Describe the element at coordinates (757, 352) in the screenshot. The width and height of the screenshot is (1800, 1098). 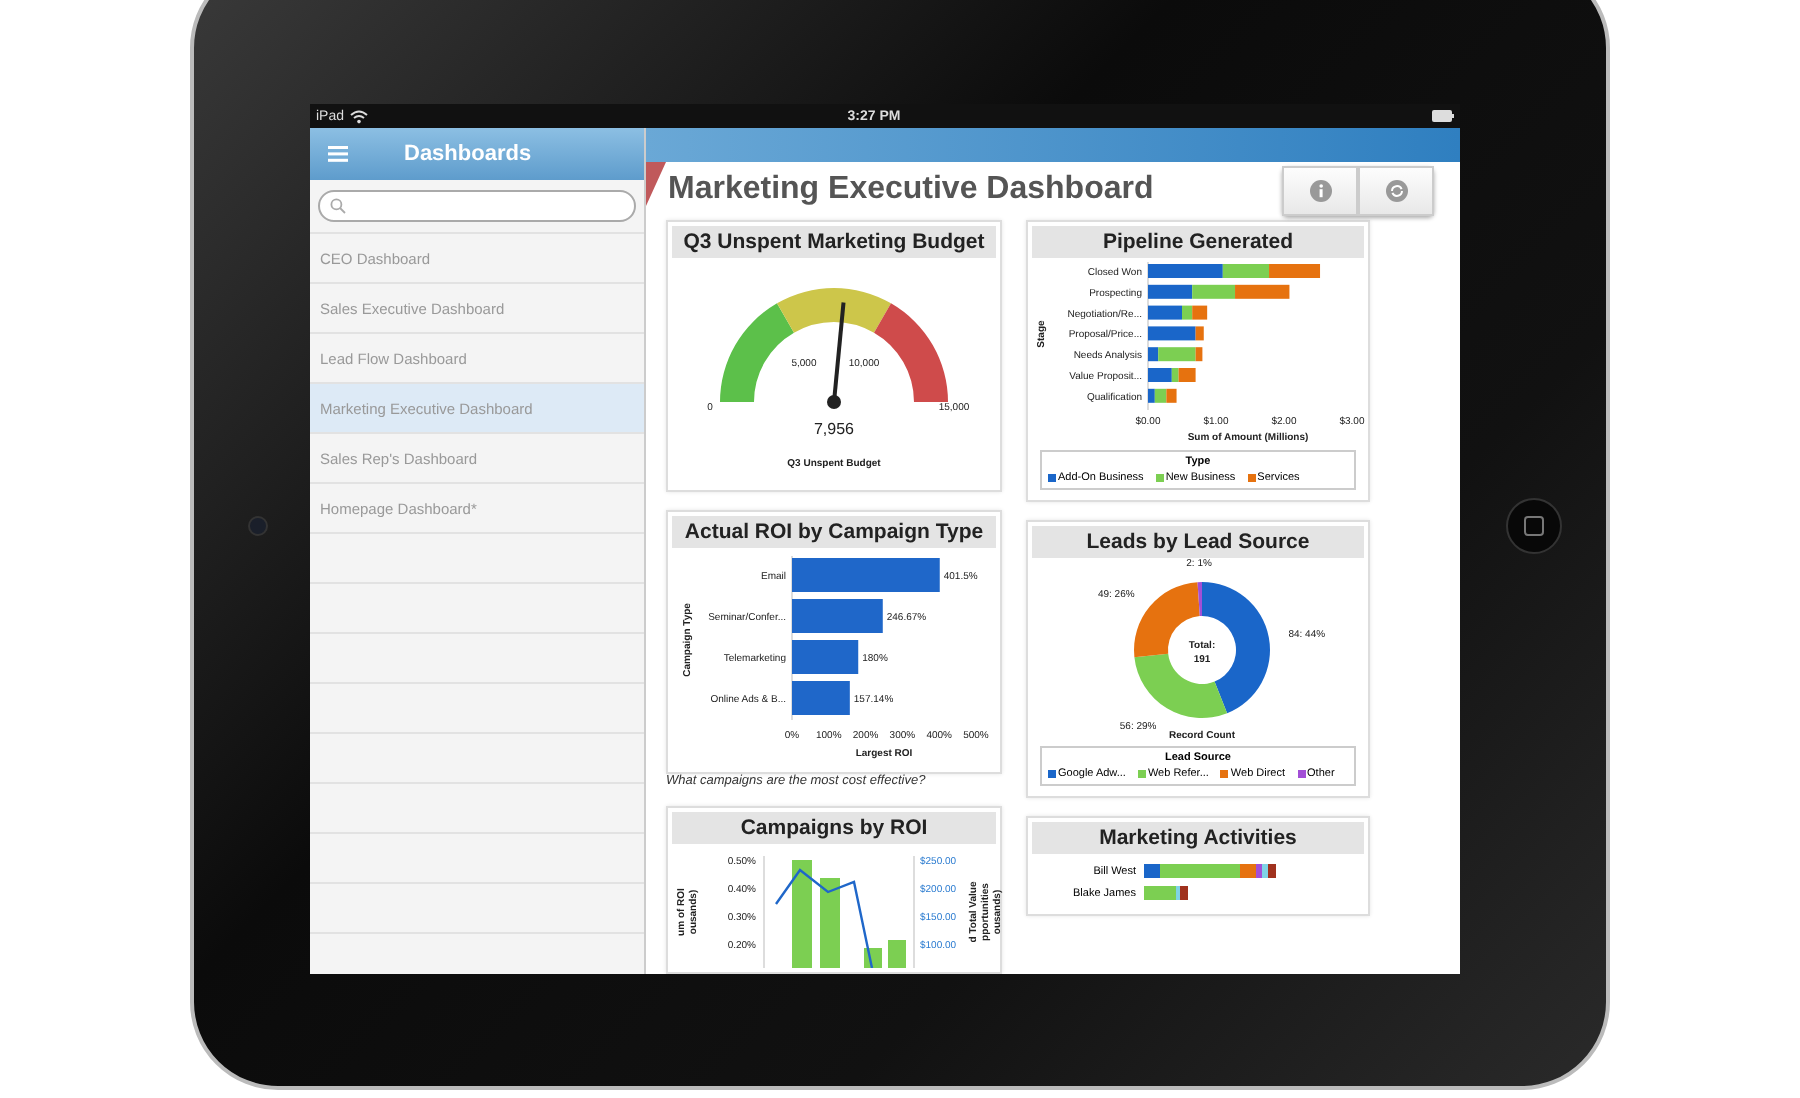
I see `gauge-low-band` at that location.